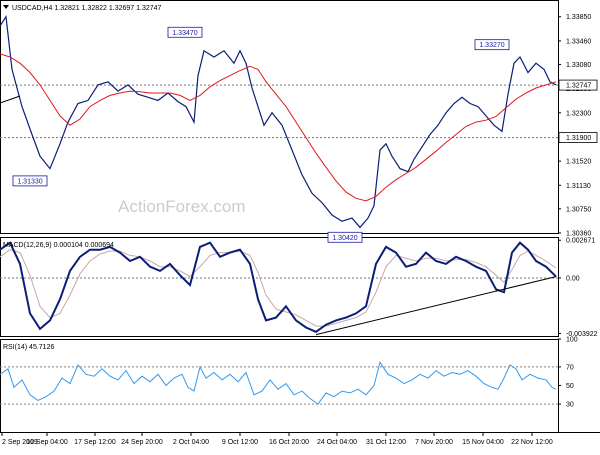 This screenshot has height=455, width=600. Describe the element at coordinates (436, 306) in the screenshot. I see `macd-trendline` at that location.